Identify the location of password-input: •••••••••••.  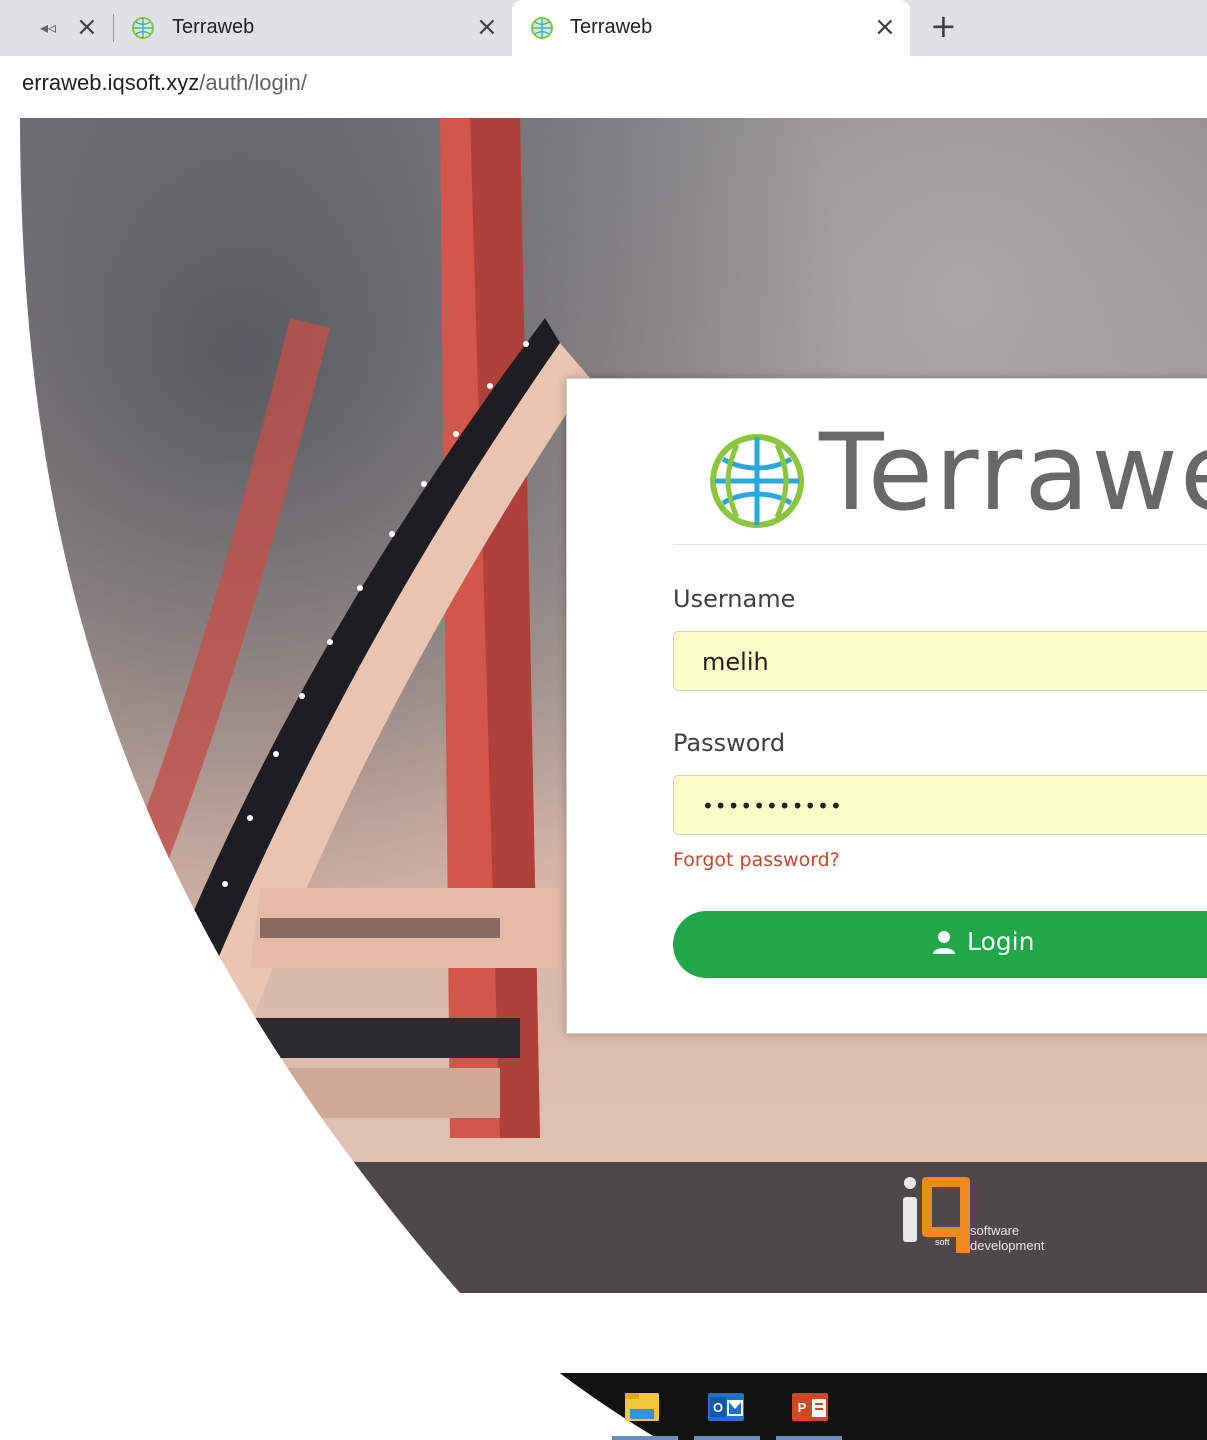
(940, 805).